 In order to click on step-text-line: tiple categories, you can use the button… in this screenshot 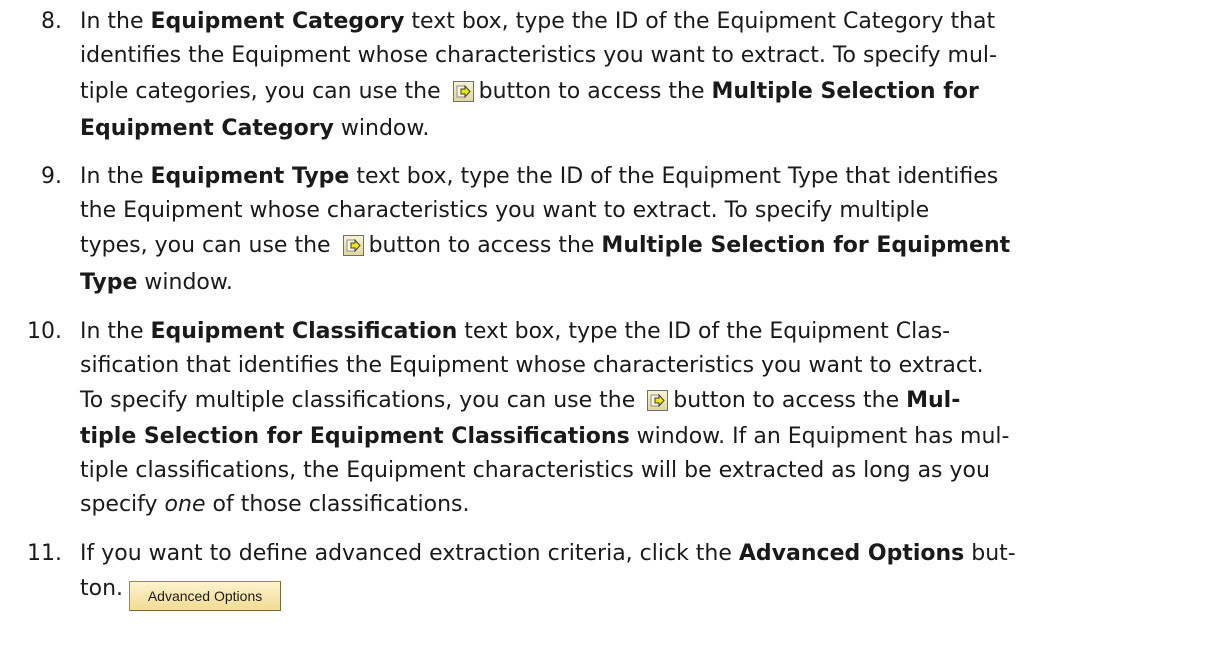, I will do `click(529, 91)`.